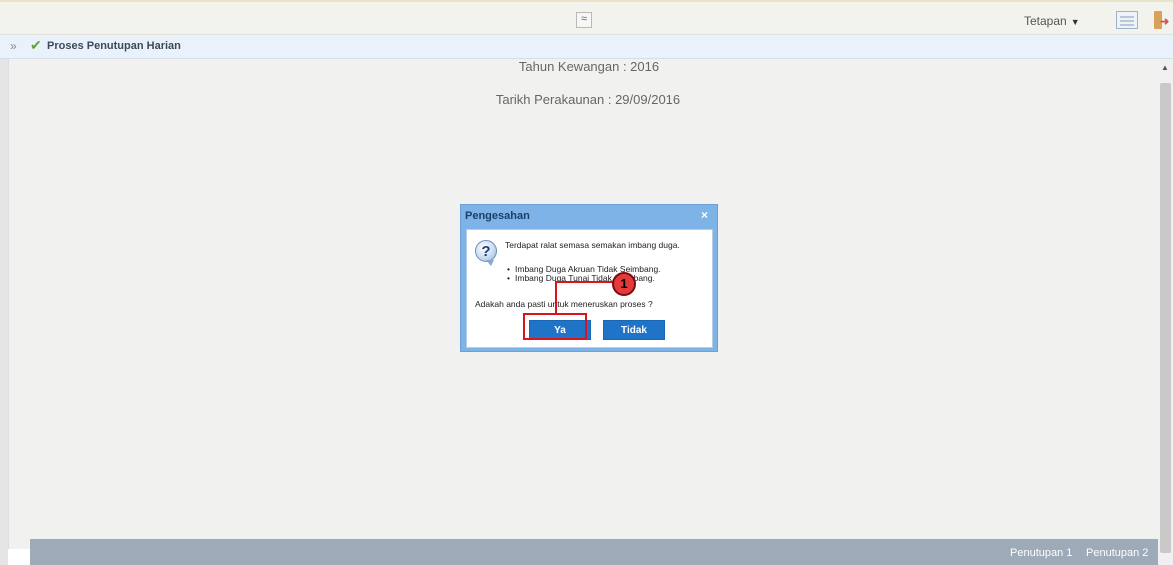  Describe the element at coordinates (1127, 20) in the screenshot. I see `grid-view-icon` at that location.